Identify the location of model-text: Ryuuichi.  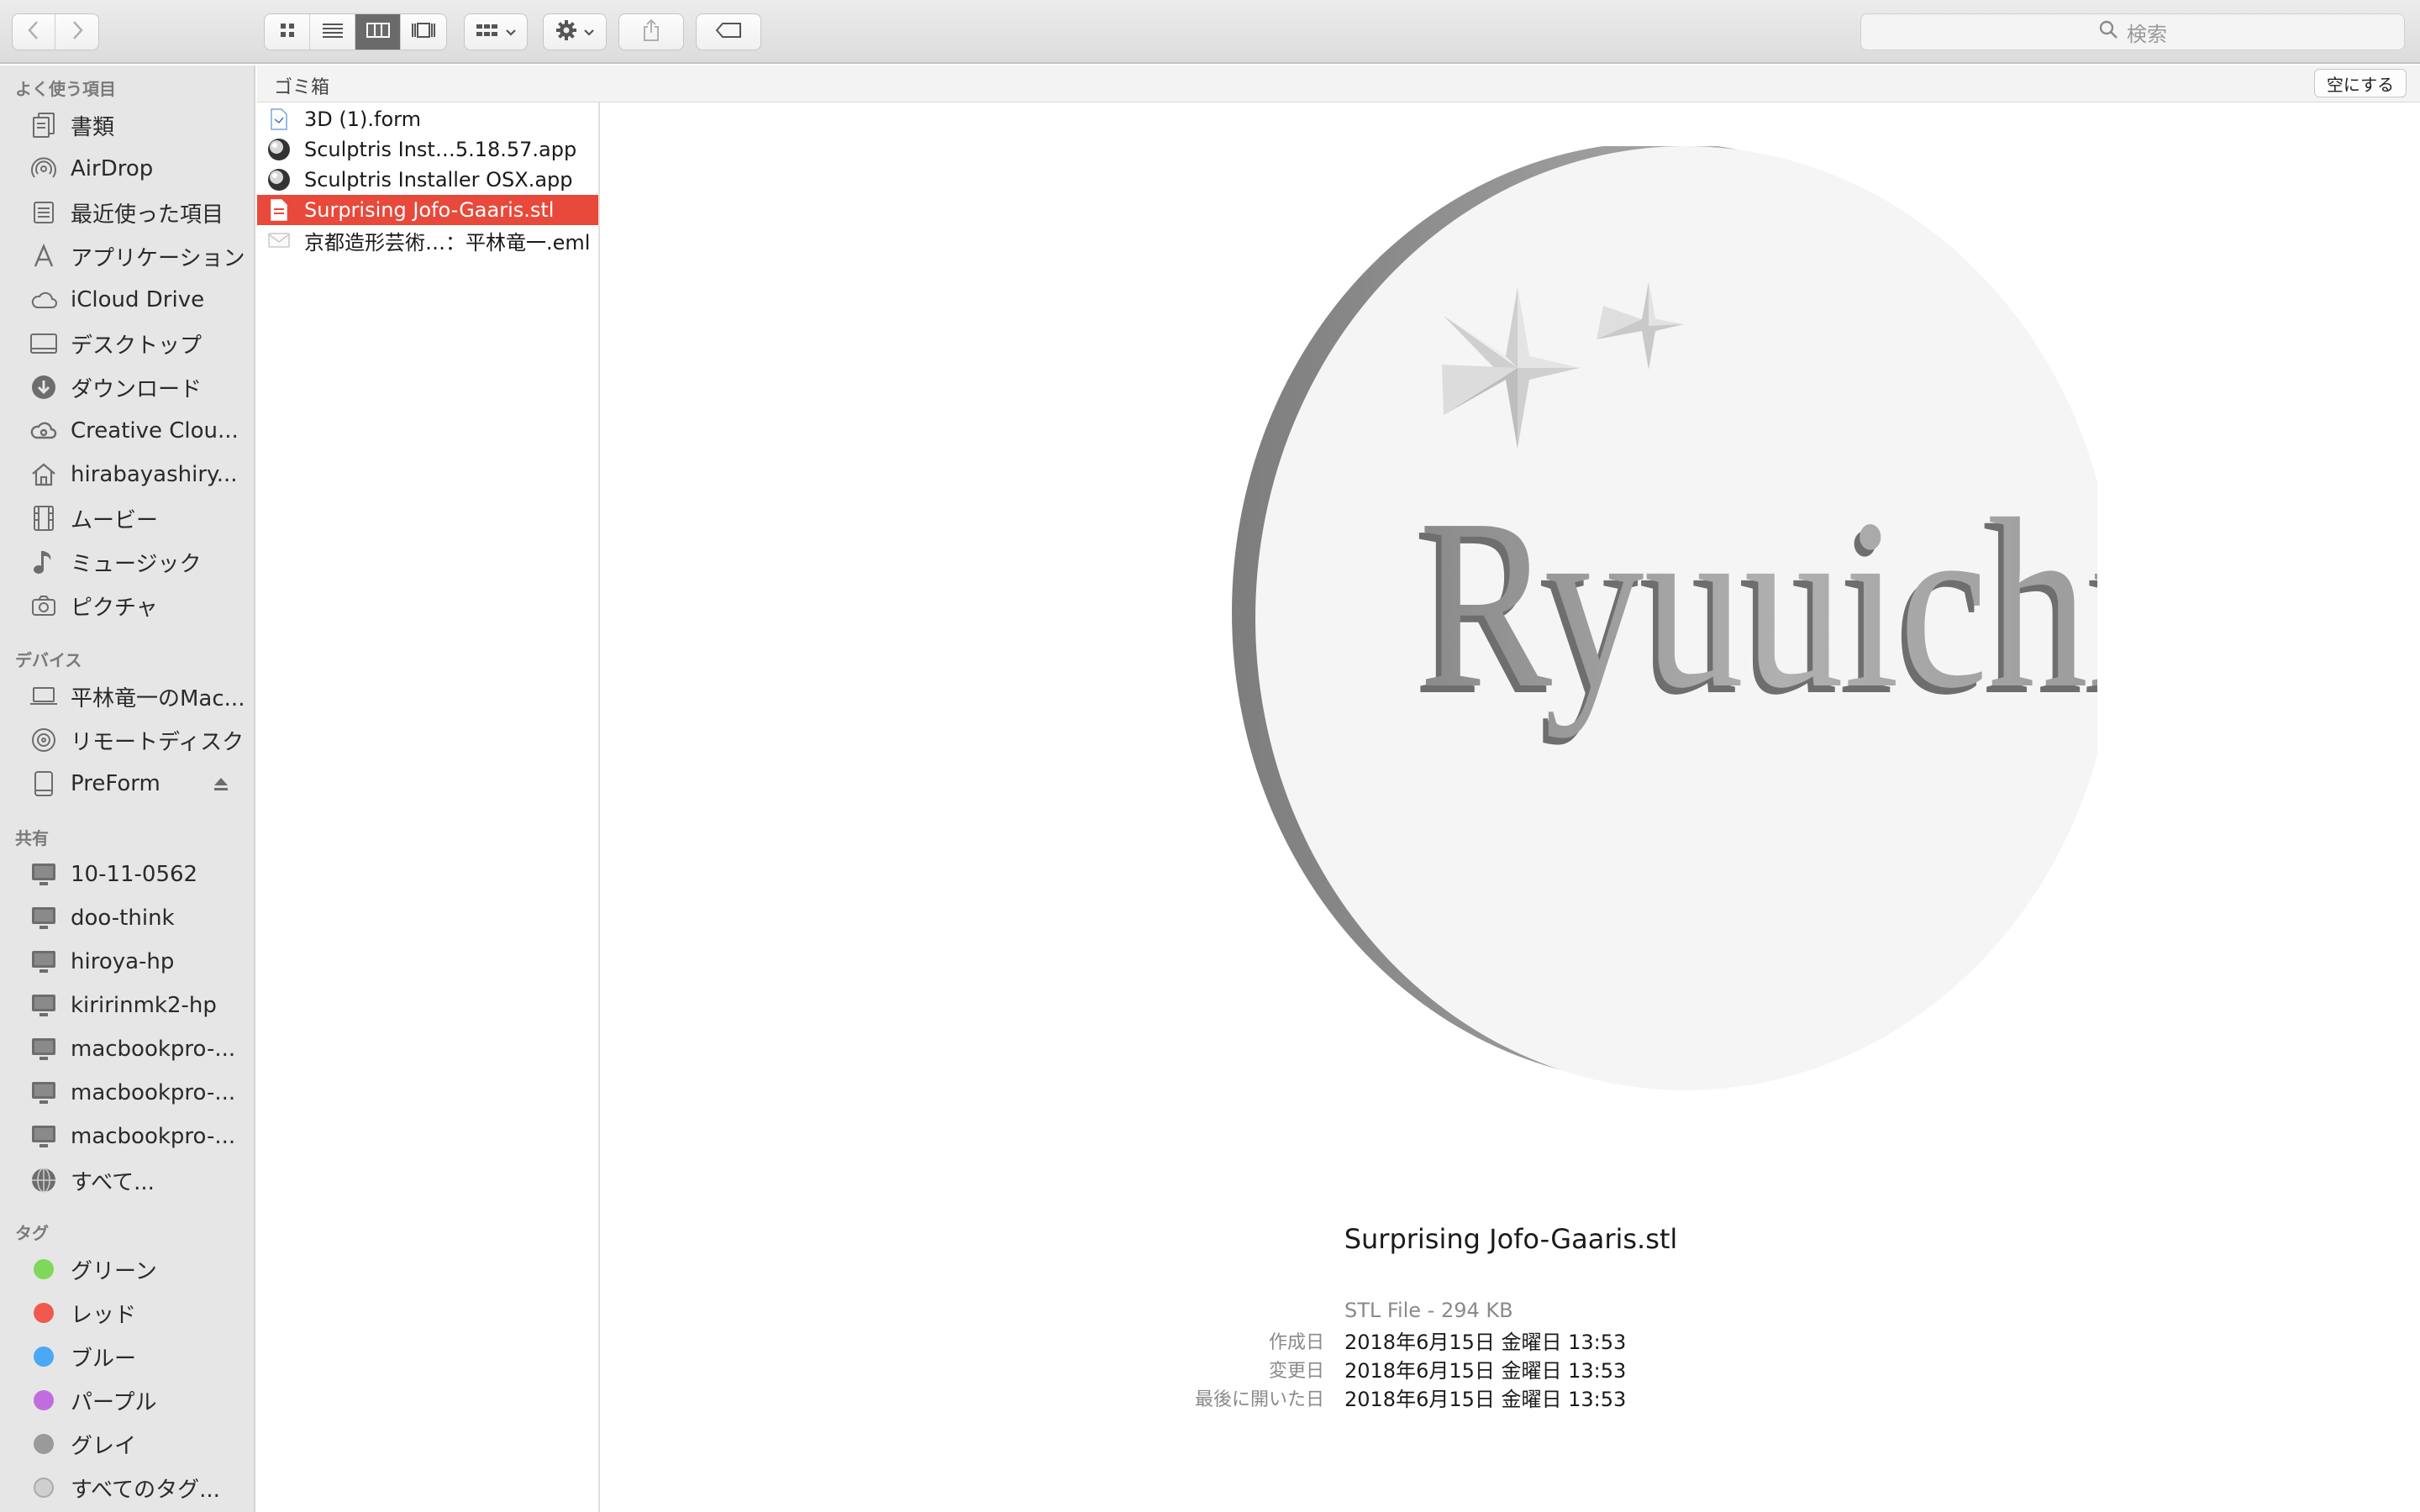
(1758, 604).